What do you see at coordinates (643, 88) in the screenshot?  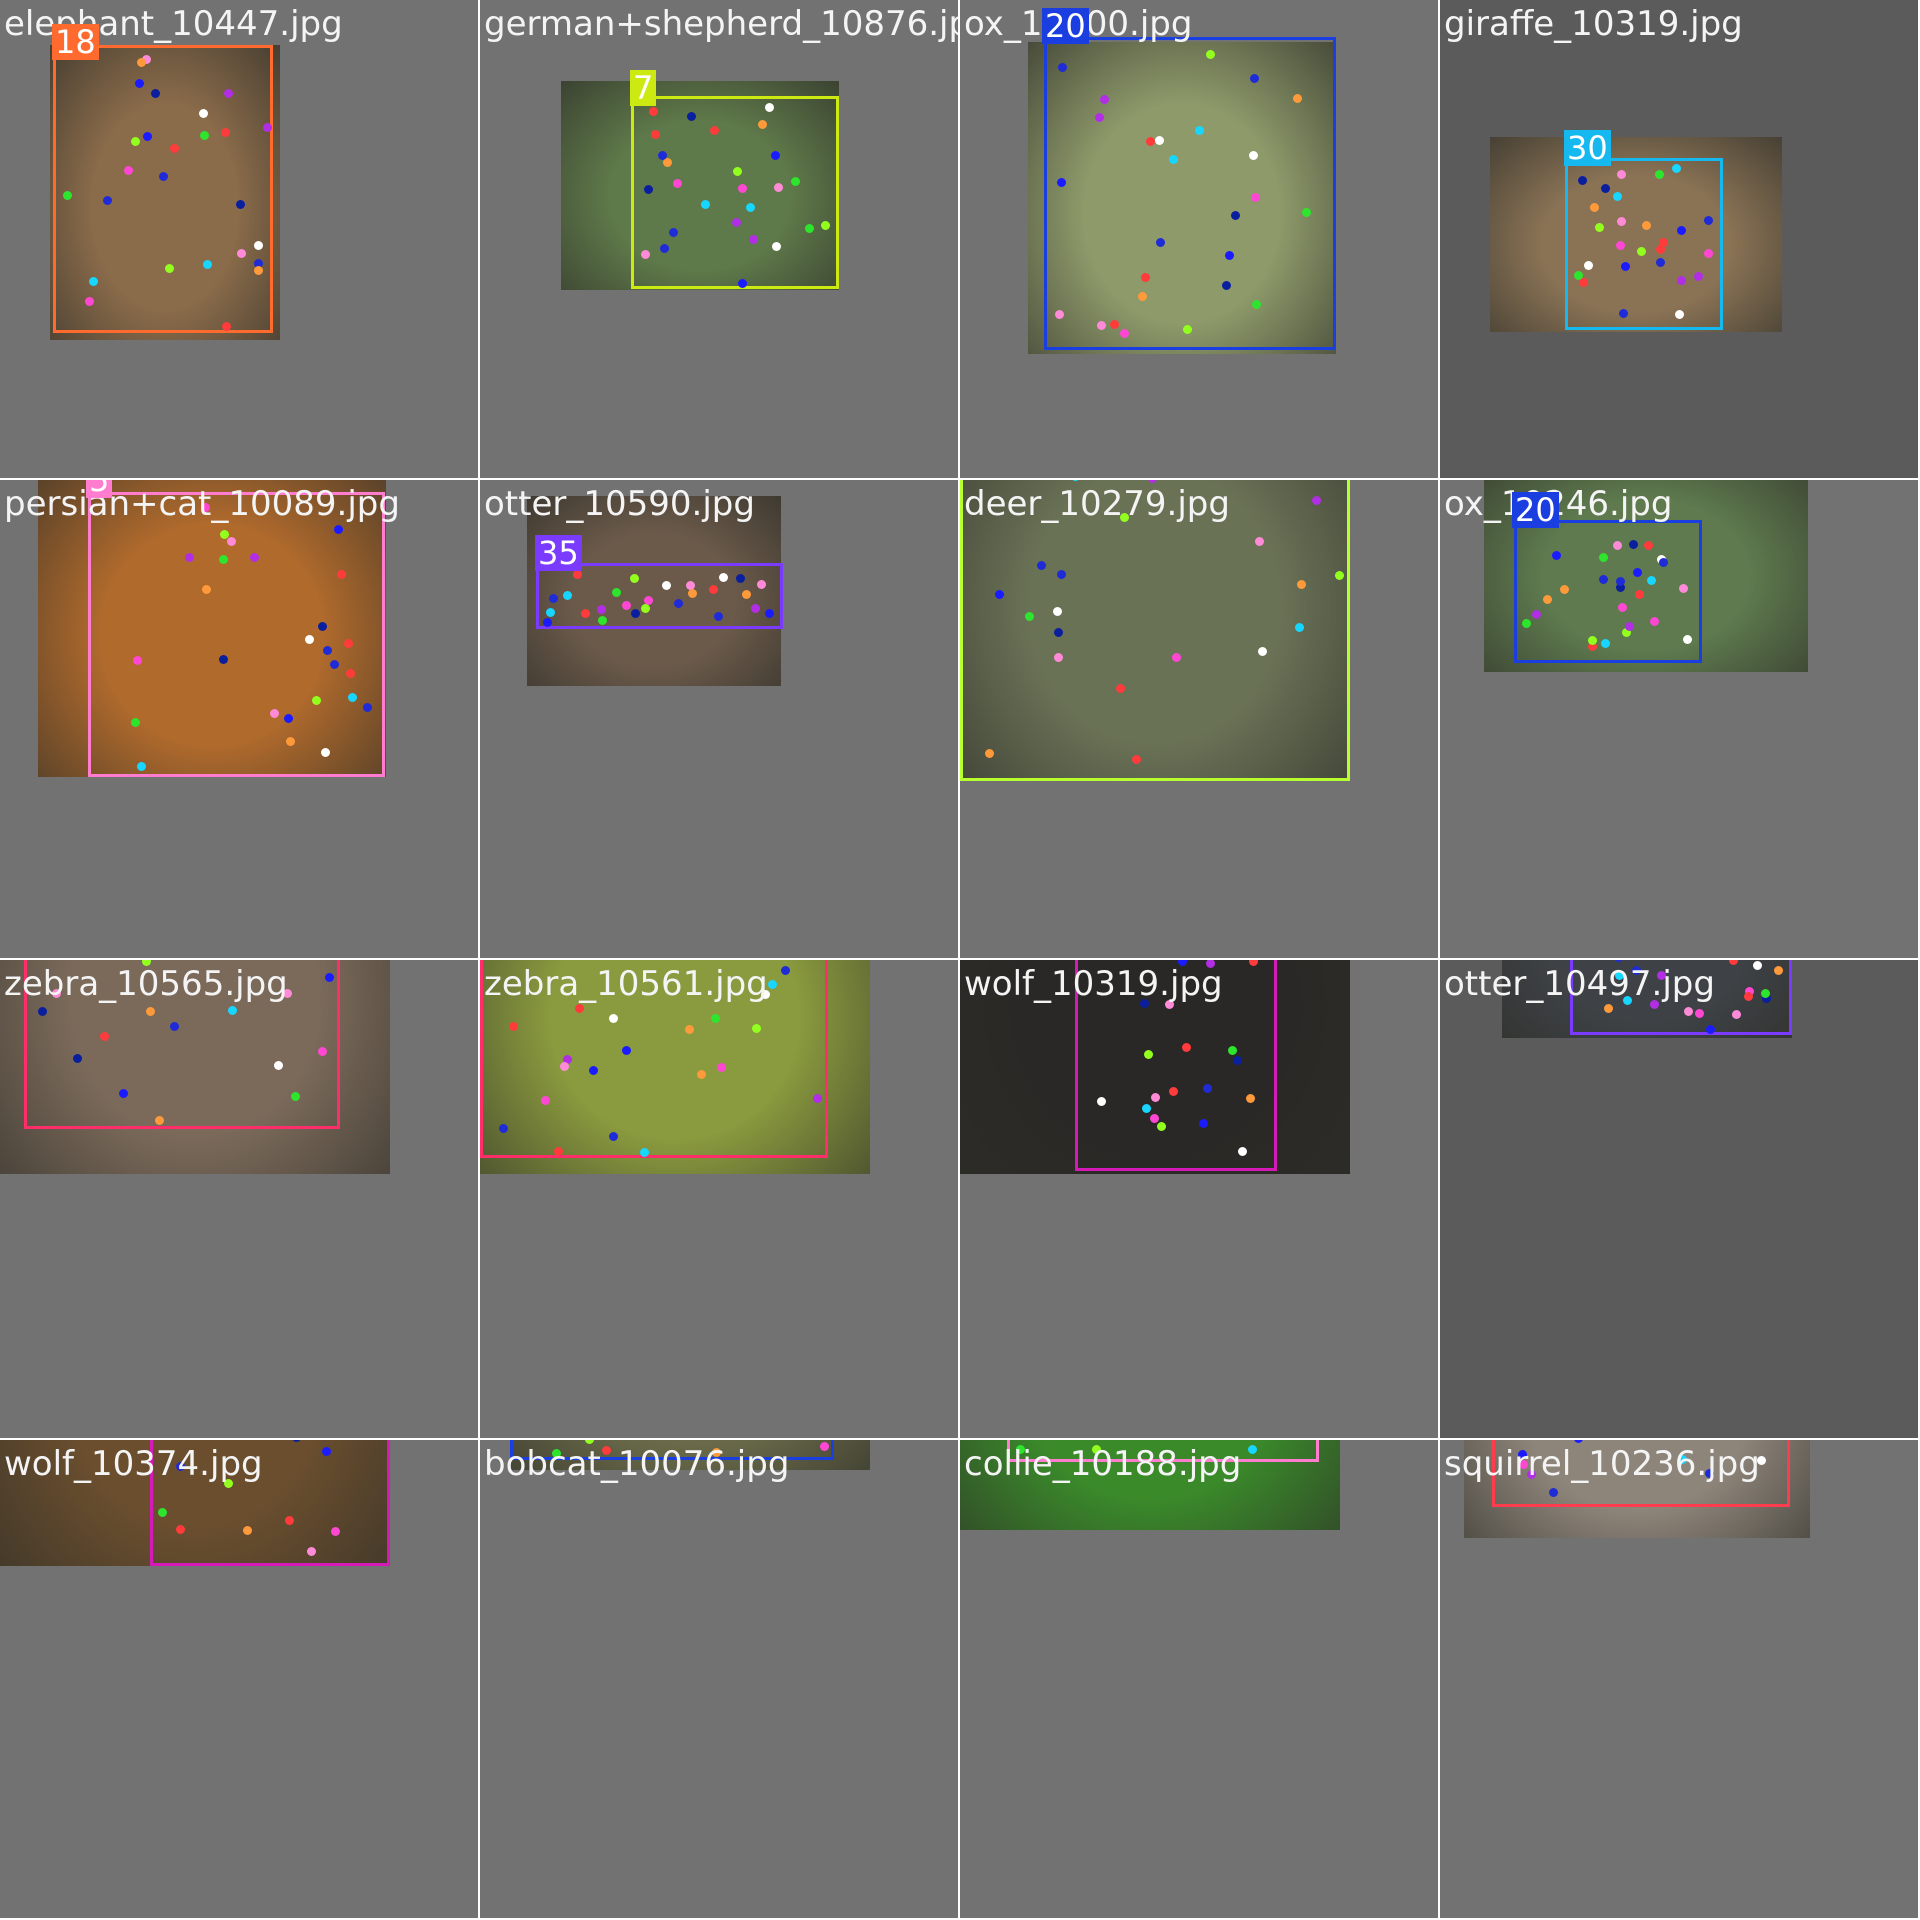 I see `class-label: 7` at bounding box center [643, 88].